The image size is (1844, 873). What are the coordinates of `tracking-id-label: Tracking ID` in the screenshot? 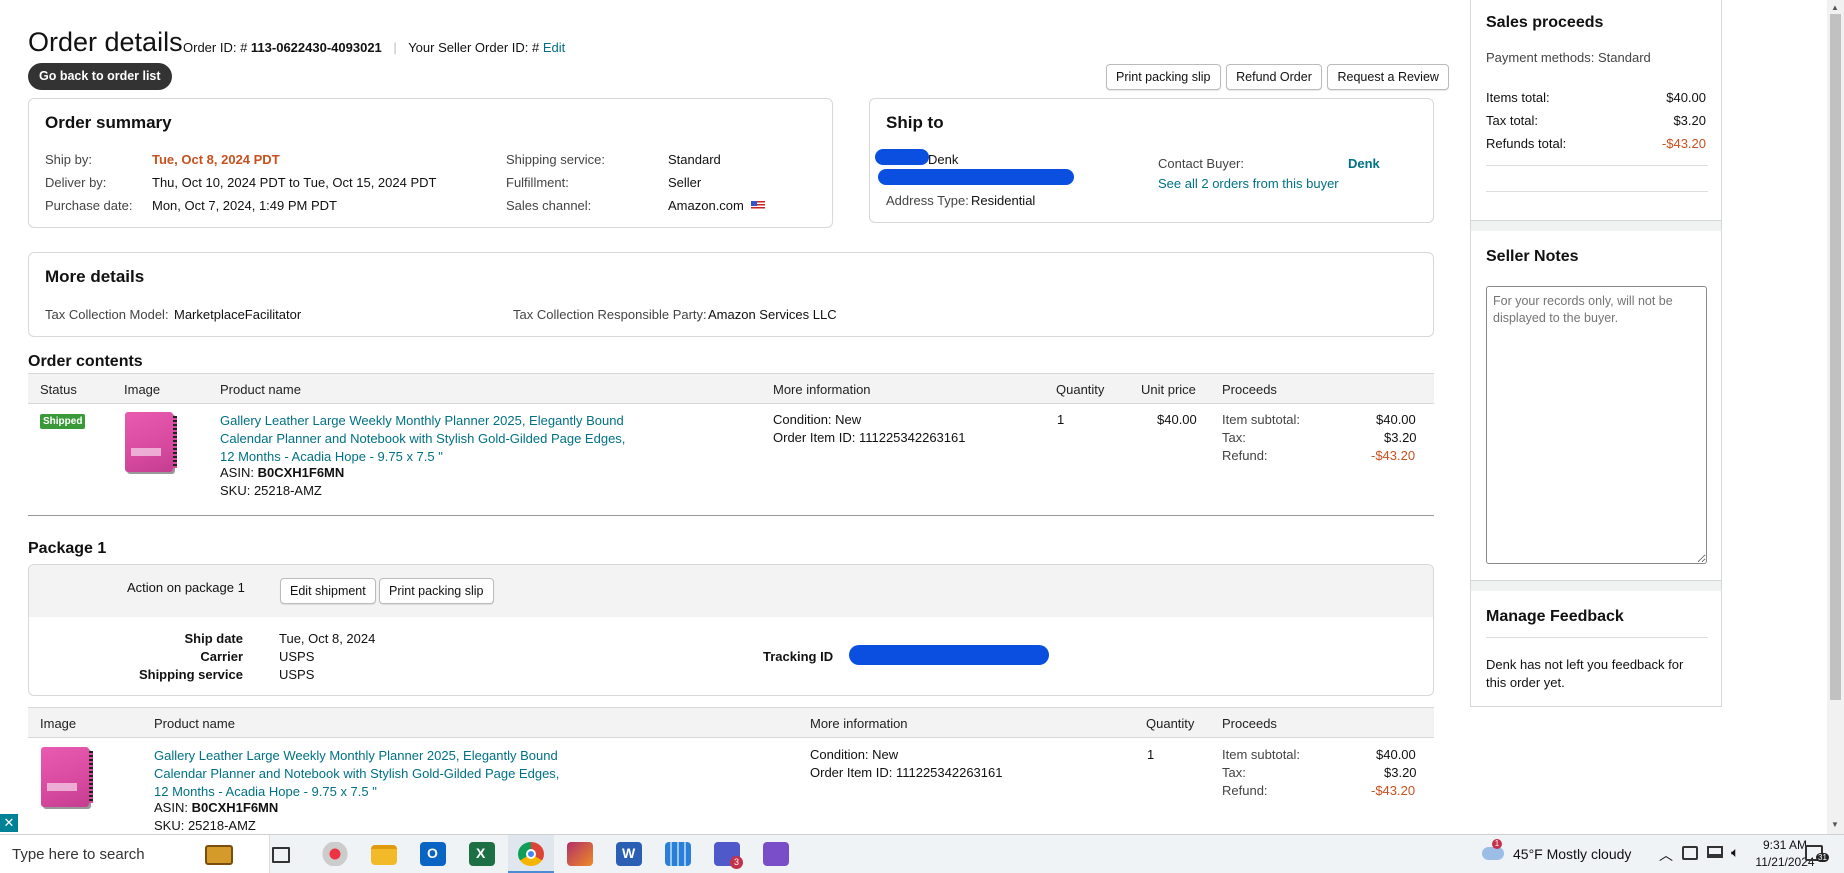 It's located at (798, 656).